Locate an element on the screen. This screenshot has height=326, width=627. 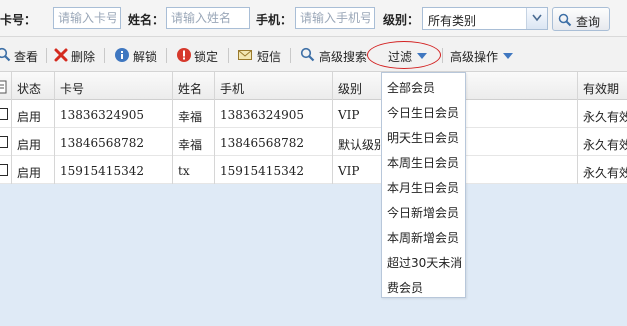
menu-item-all-members: 全部会员 is located at coordinates (411, 87).